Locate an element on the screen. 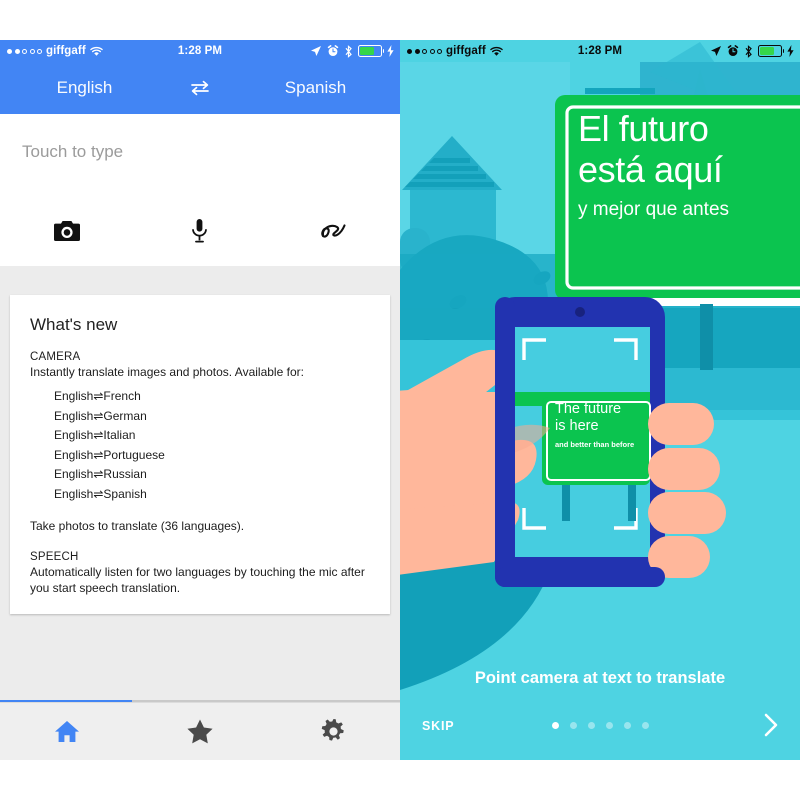 The height and width of the screenshot is (800, 800). list-item: English⇌French is located at coordinates (97, 396).